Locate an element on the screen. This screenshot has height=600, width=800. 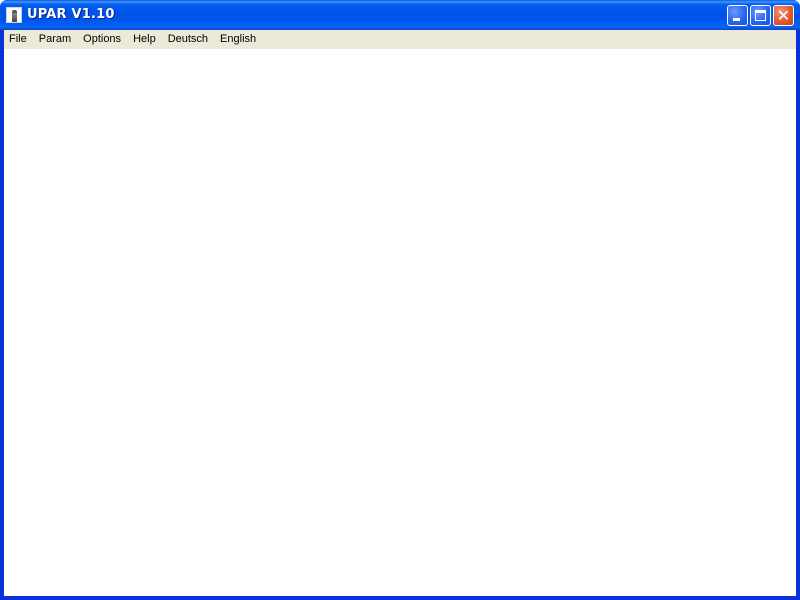
menu-english: English is located at coordinates (238, 39).